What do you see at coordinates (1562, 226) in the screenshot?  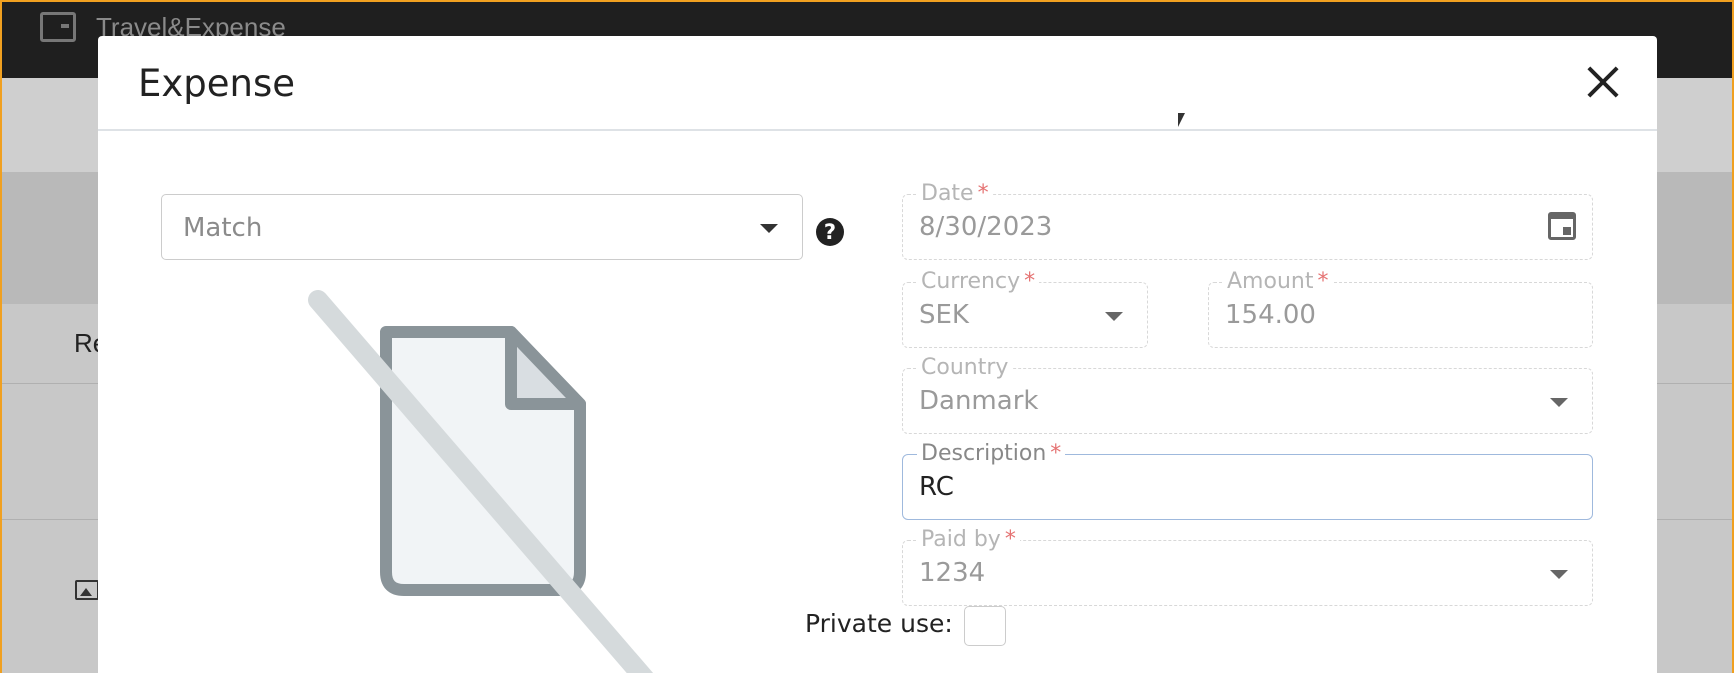 I see `calendar-icon` at bounding box center [1562, 226].